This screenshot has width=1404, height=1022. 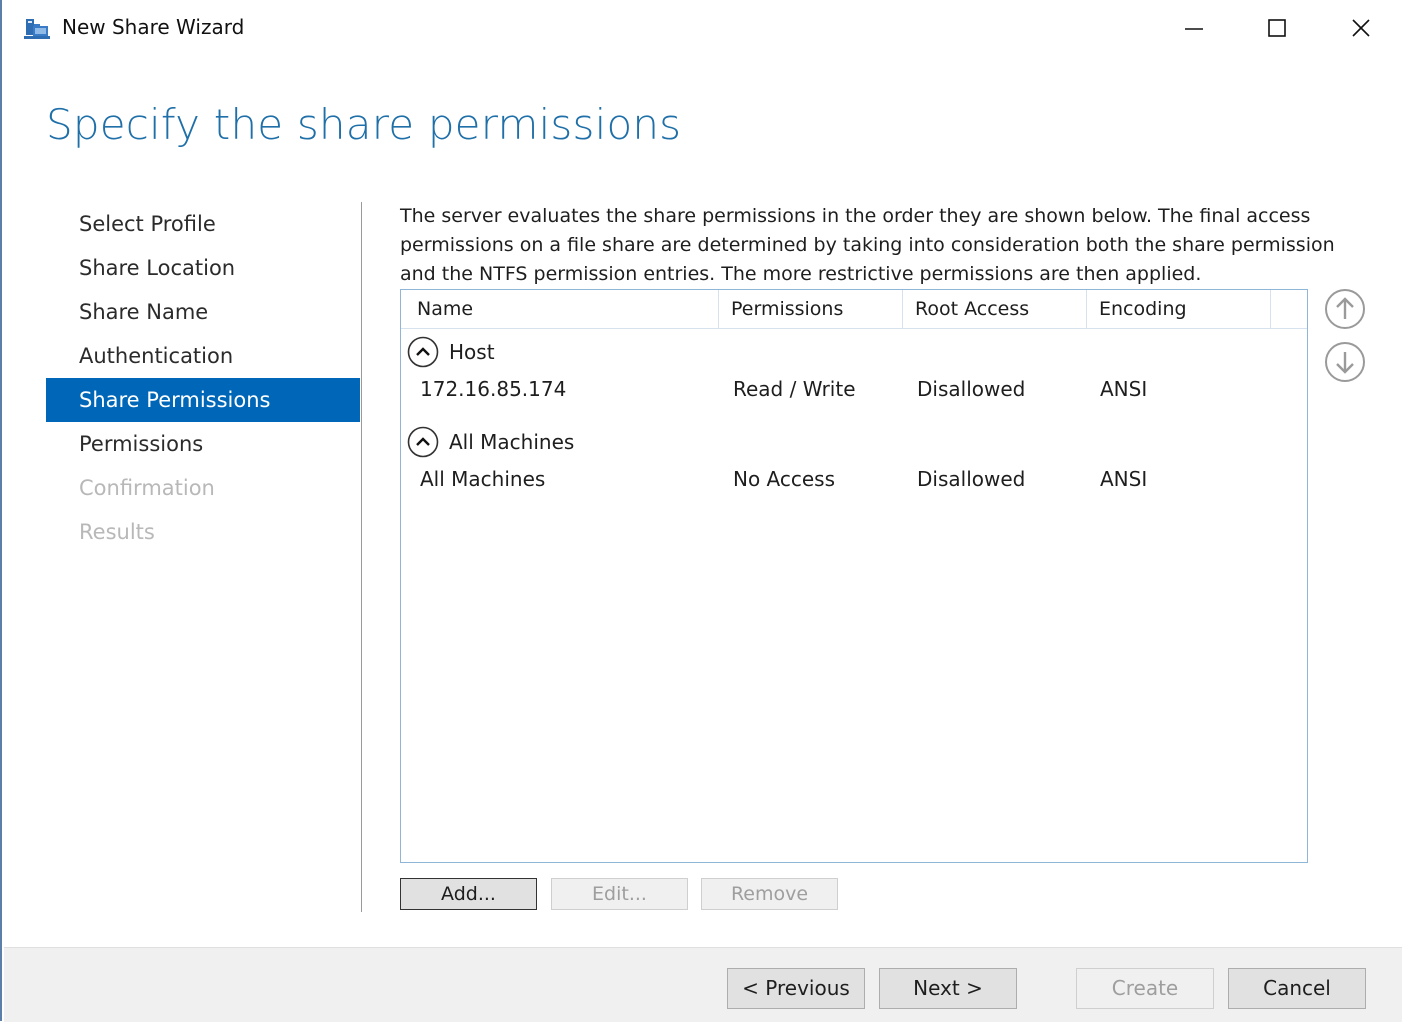 I want to click on nav-item-share-permissions: Share Permissions, so click(x=203, y=400).